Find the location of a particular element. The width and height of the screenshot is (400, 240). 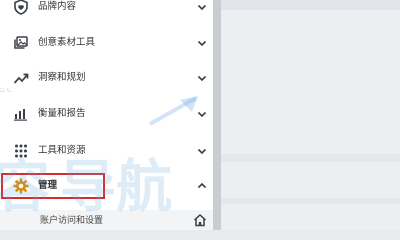

sidebar-item-label: 衡量和报告 is located at coordinates (62, 113).